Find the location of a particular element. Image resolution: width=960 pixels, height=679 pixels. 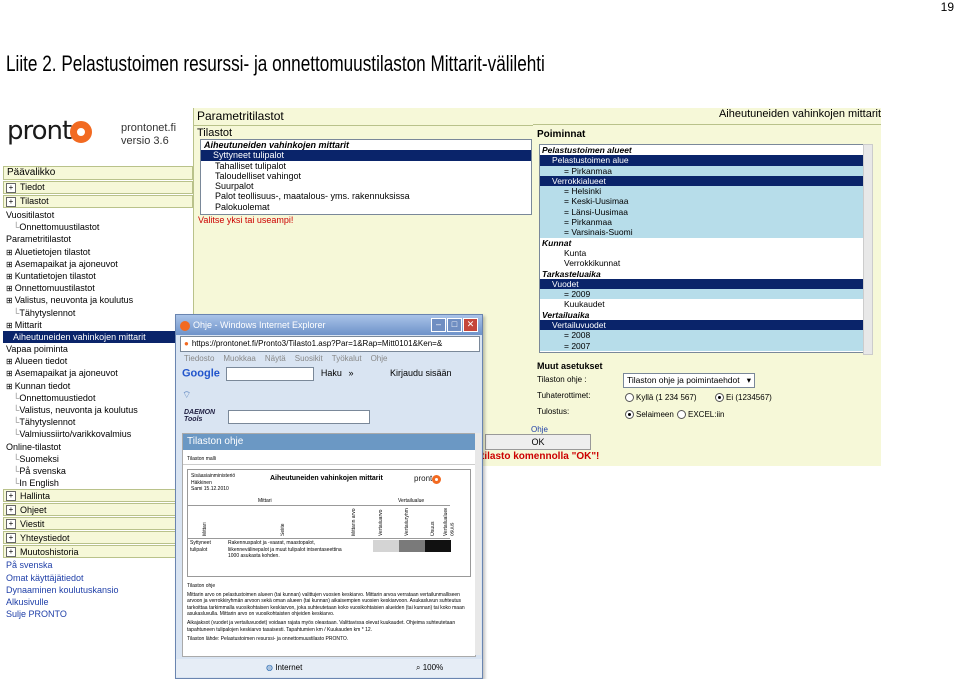

menu-item: ⊞ Valistus, neuvonta ja koulutus is located at coordinates (98, 300).